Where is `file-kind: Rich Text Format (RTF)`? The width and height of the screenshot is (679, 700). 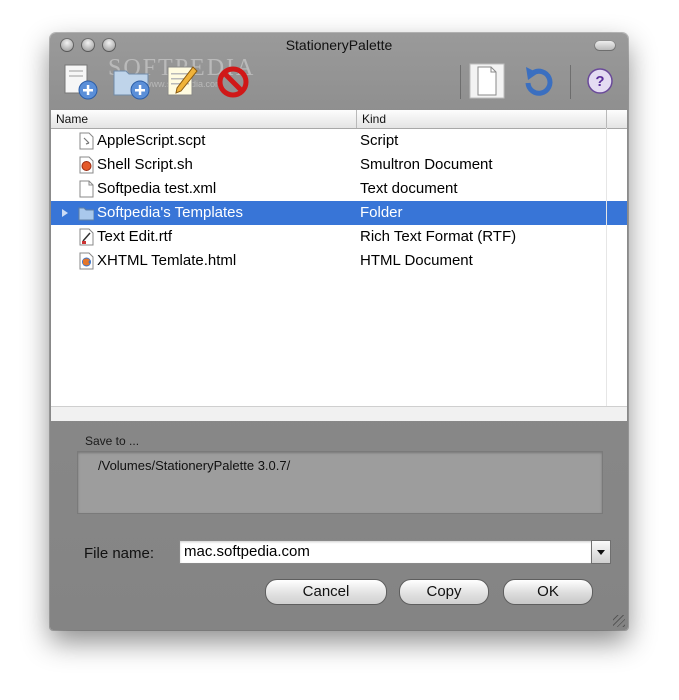 file-kind: Rich Text Format (RTF) is located at coordinates (438, 236).